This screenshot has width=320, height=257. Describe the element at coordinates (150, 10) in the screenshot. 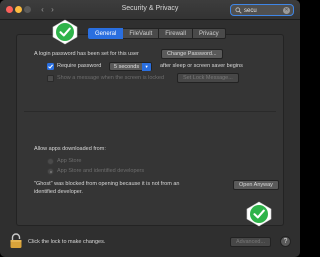

I see `title-bar: ‹ › Security & Privacy ✕` at that location.